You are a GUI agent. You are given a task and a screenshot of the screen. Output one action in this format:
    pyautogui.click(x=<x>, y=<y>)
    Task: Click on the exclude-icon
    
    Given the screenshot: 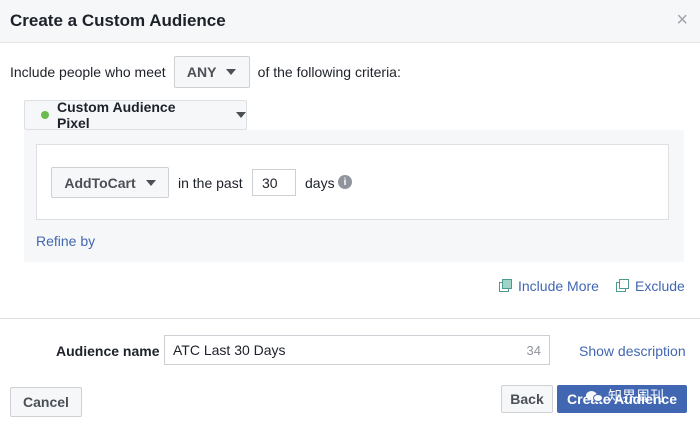 What is the action you would take?
    pyautogui.click(x=623, y=286)
    